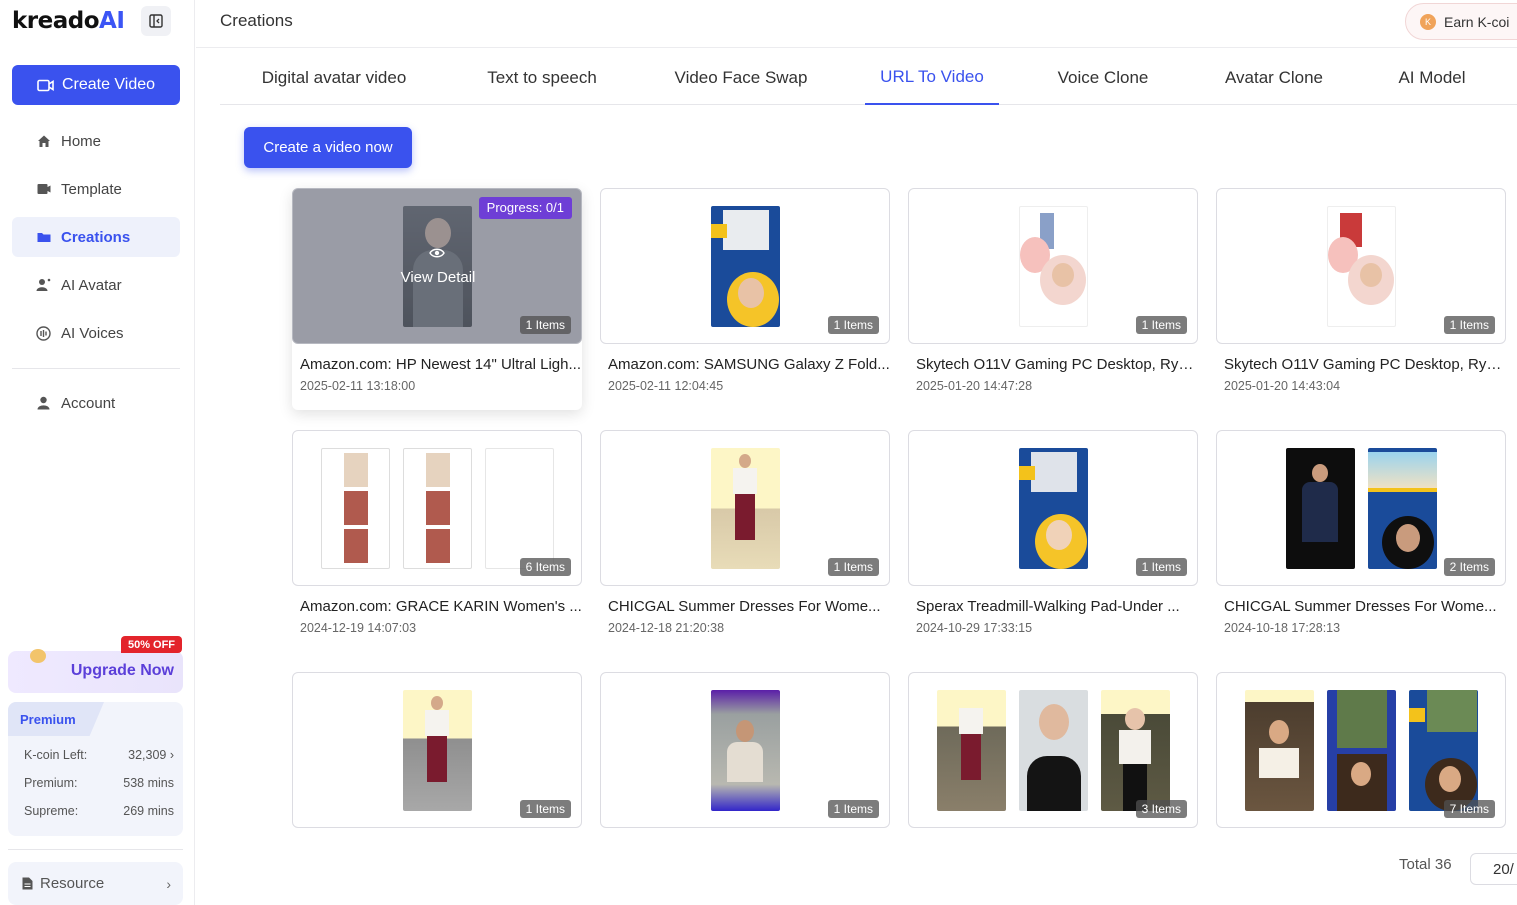 The width and height of the screenshot is (1517, 905). Describe the element at coordinates (437, 277) in the screenshot. I see `view-detail-button: View Detail` at that location.